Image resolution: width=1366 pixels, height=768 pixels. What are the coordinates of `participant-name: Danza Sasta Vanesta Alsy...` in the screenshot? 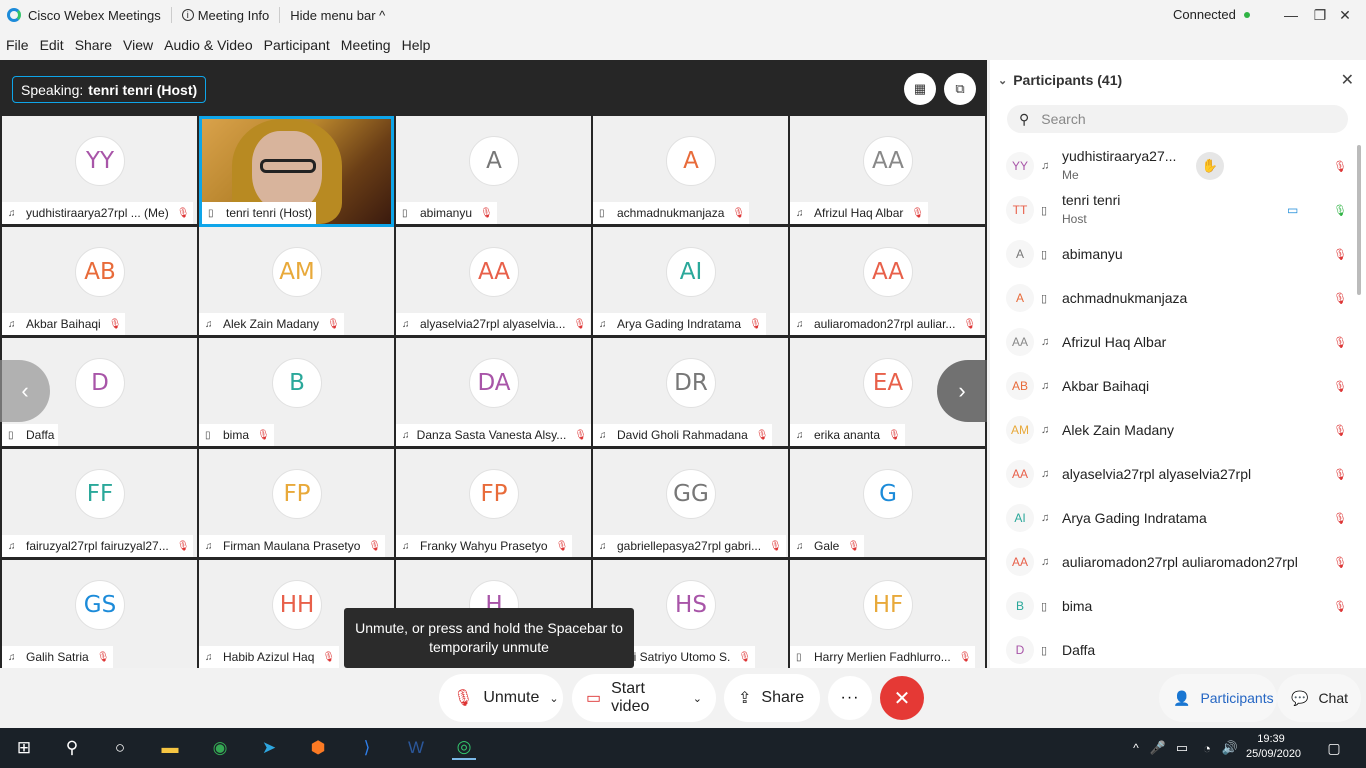 It's located at (491, 435).